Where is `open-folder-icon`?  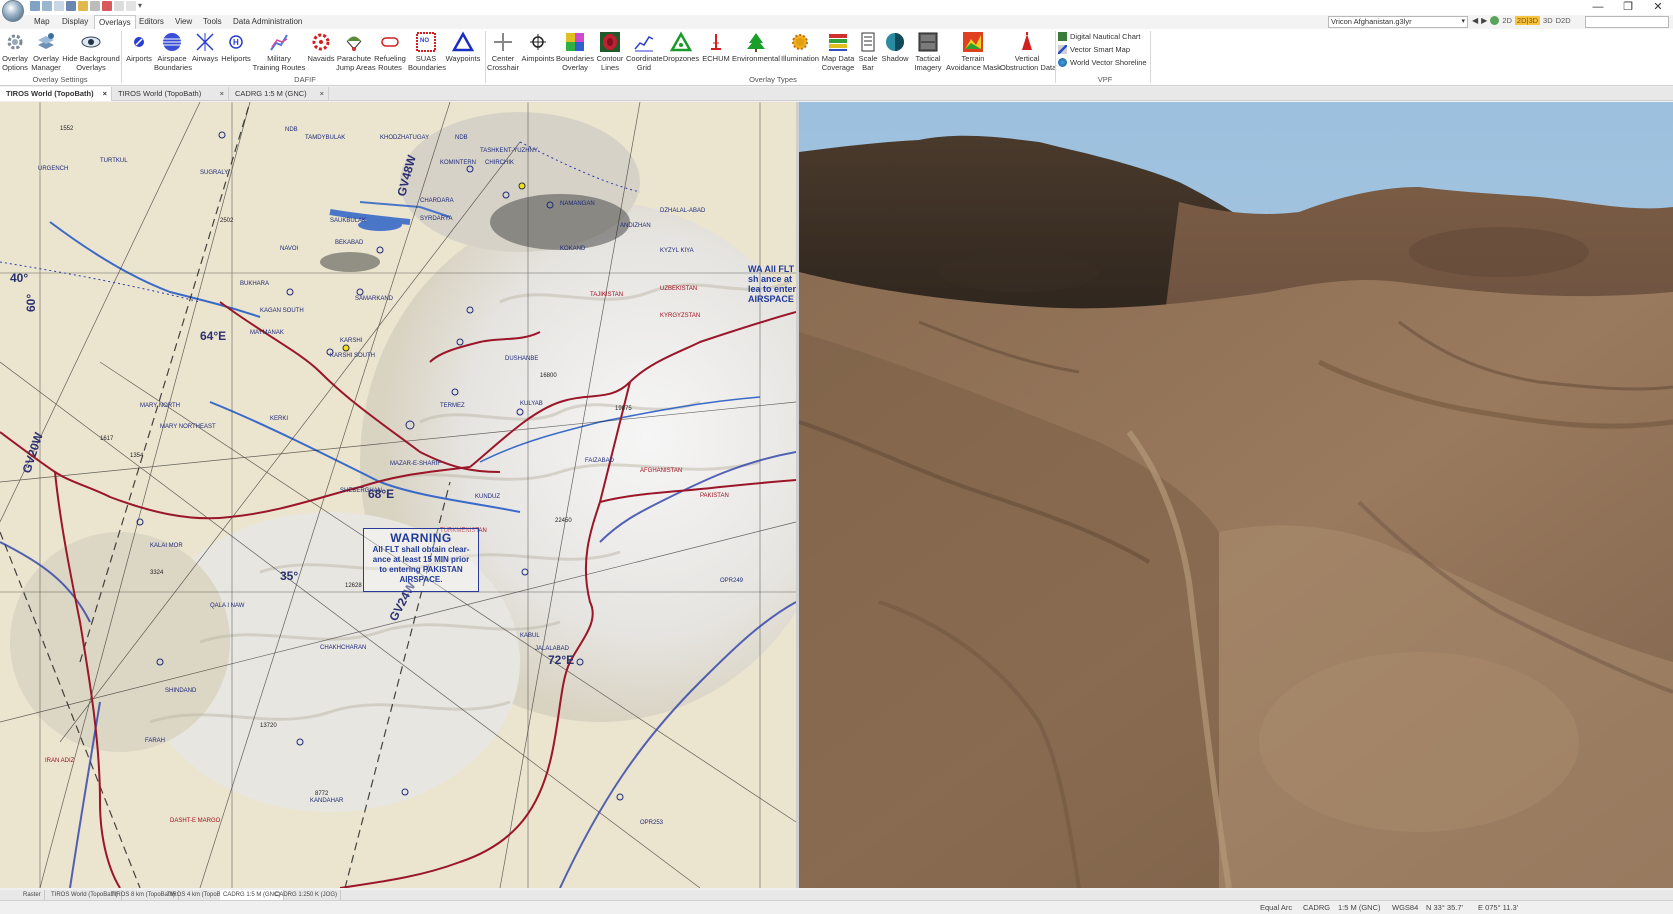
open-folder-icon is located at coordinates (83, 6).